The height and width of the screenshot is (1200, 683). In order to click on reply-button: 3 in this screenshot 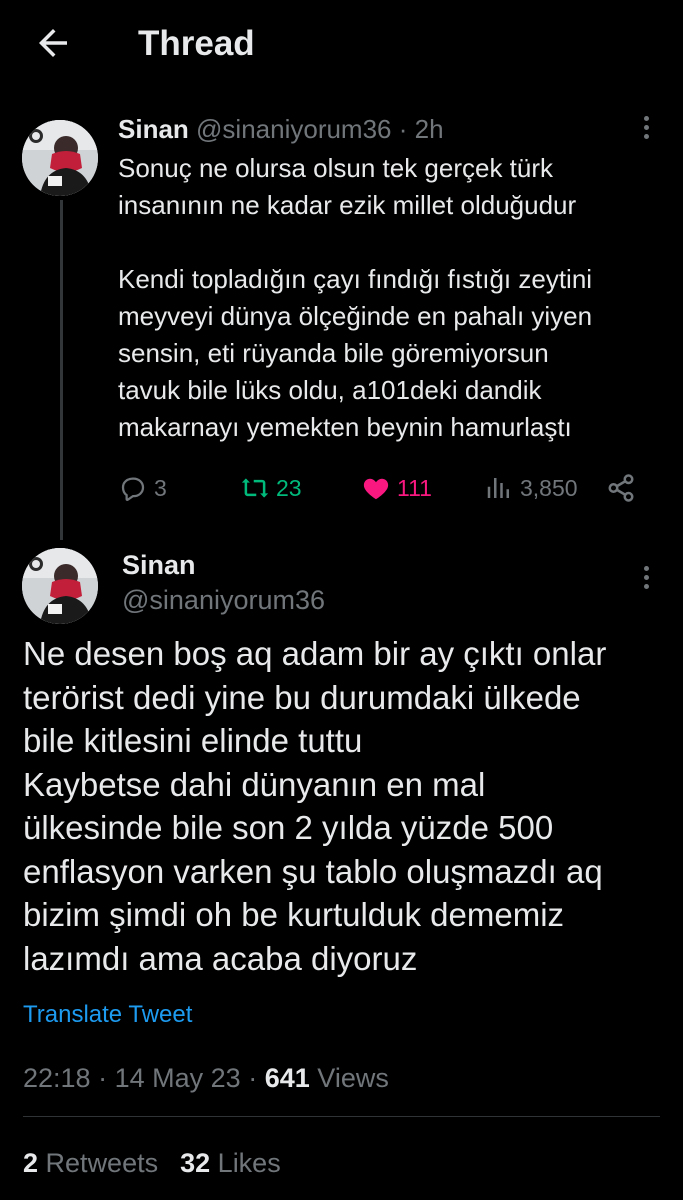, I will do `click(142, 488)`.